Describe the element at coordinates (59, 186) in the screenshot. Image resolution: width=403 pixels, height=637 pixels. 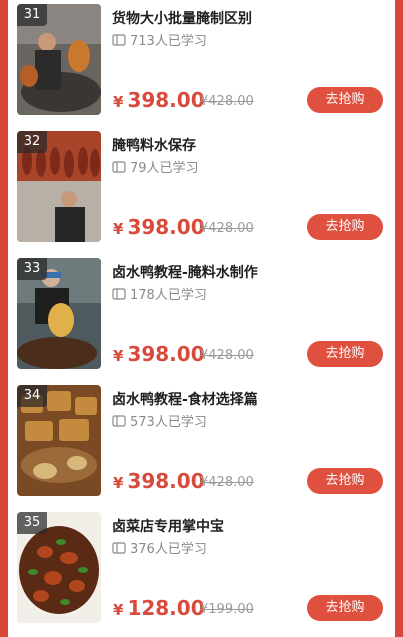
I see `course-thumbnail: 32` at that location.